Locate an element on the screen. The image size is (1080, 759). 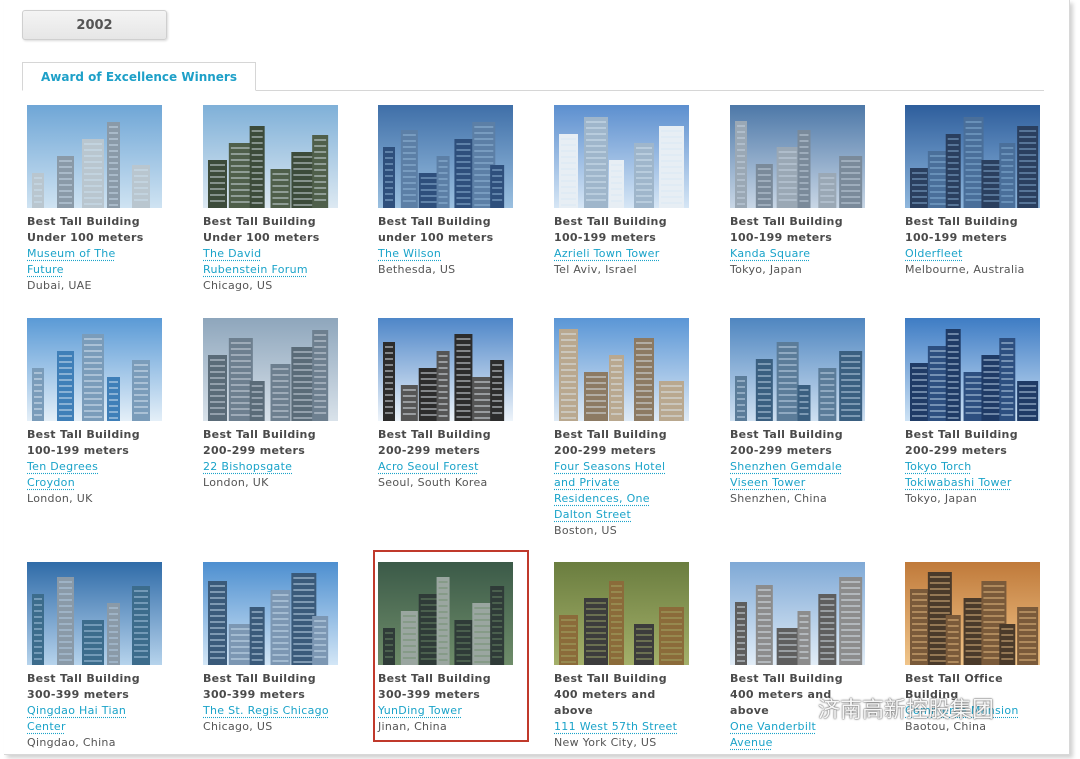
building-name-link: and Private is located at coordinates (624, 483).